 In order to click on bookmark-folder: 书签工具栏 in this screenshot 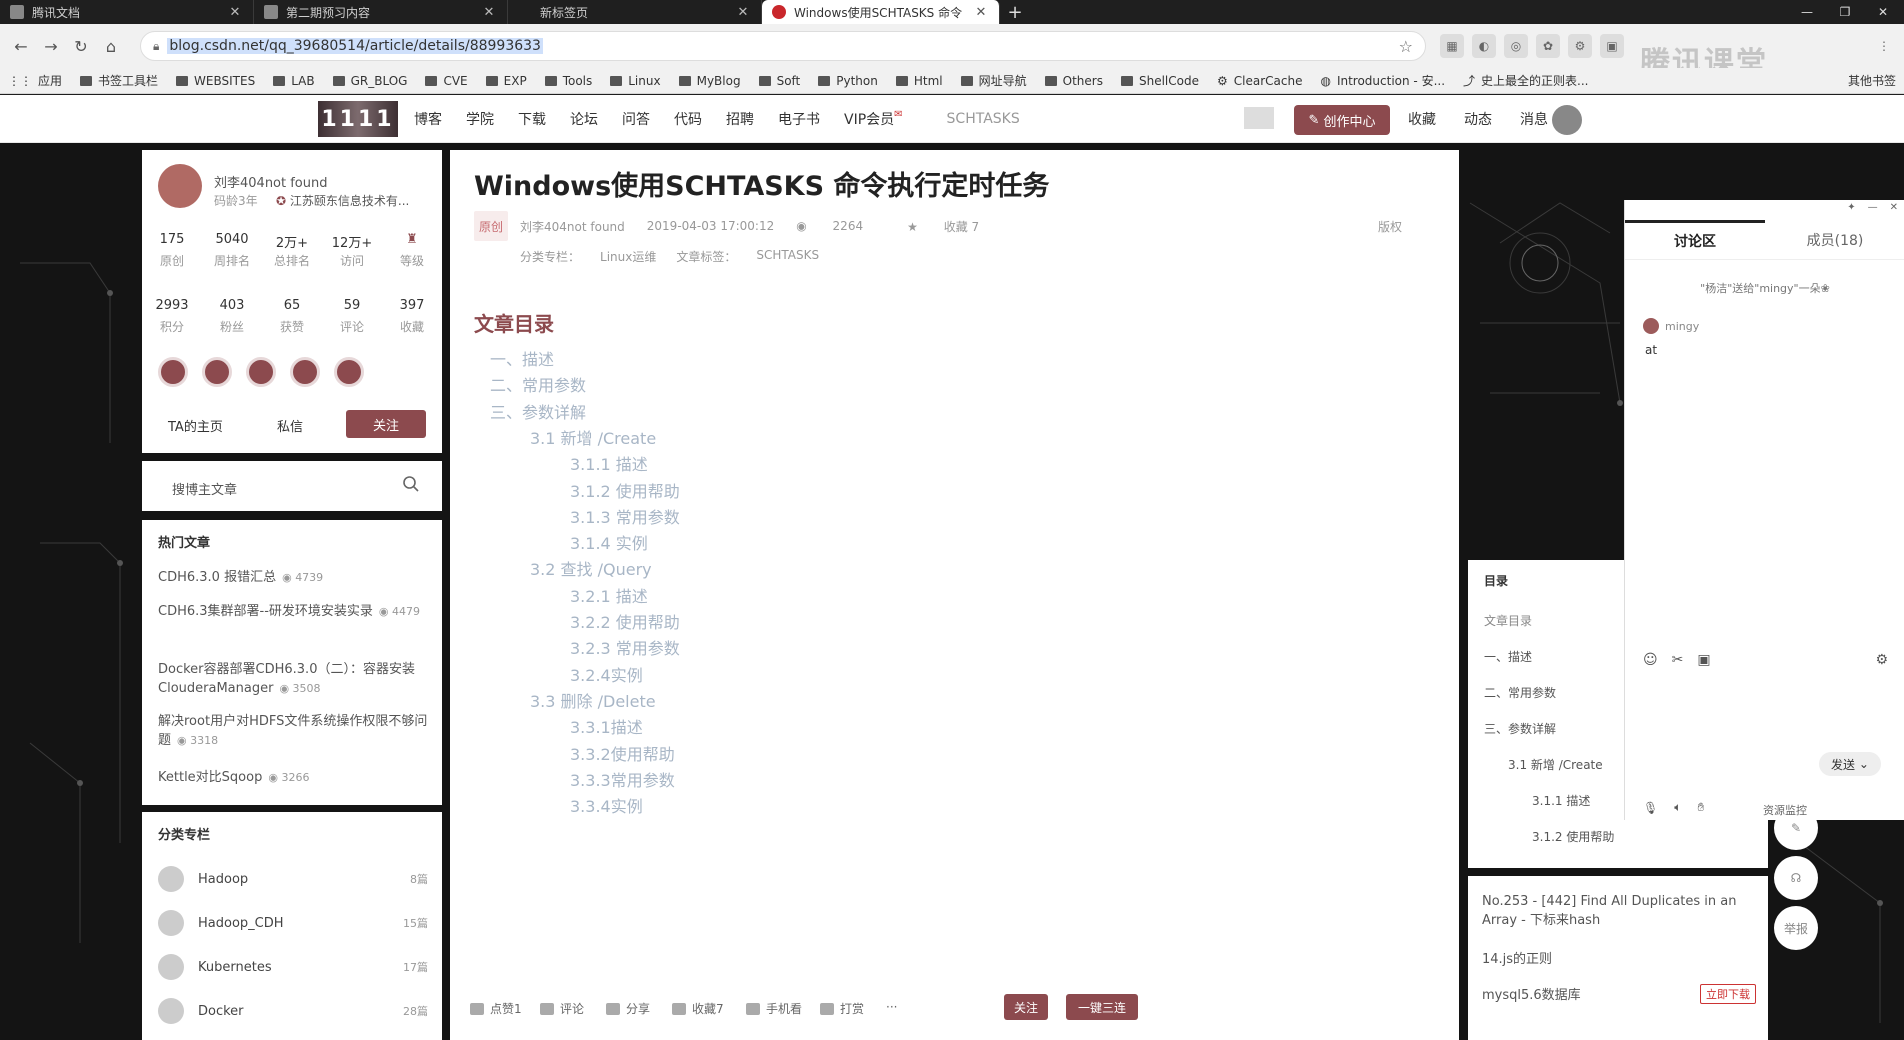, I will do `click(119, 80)`.